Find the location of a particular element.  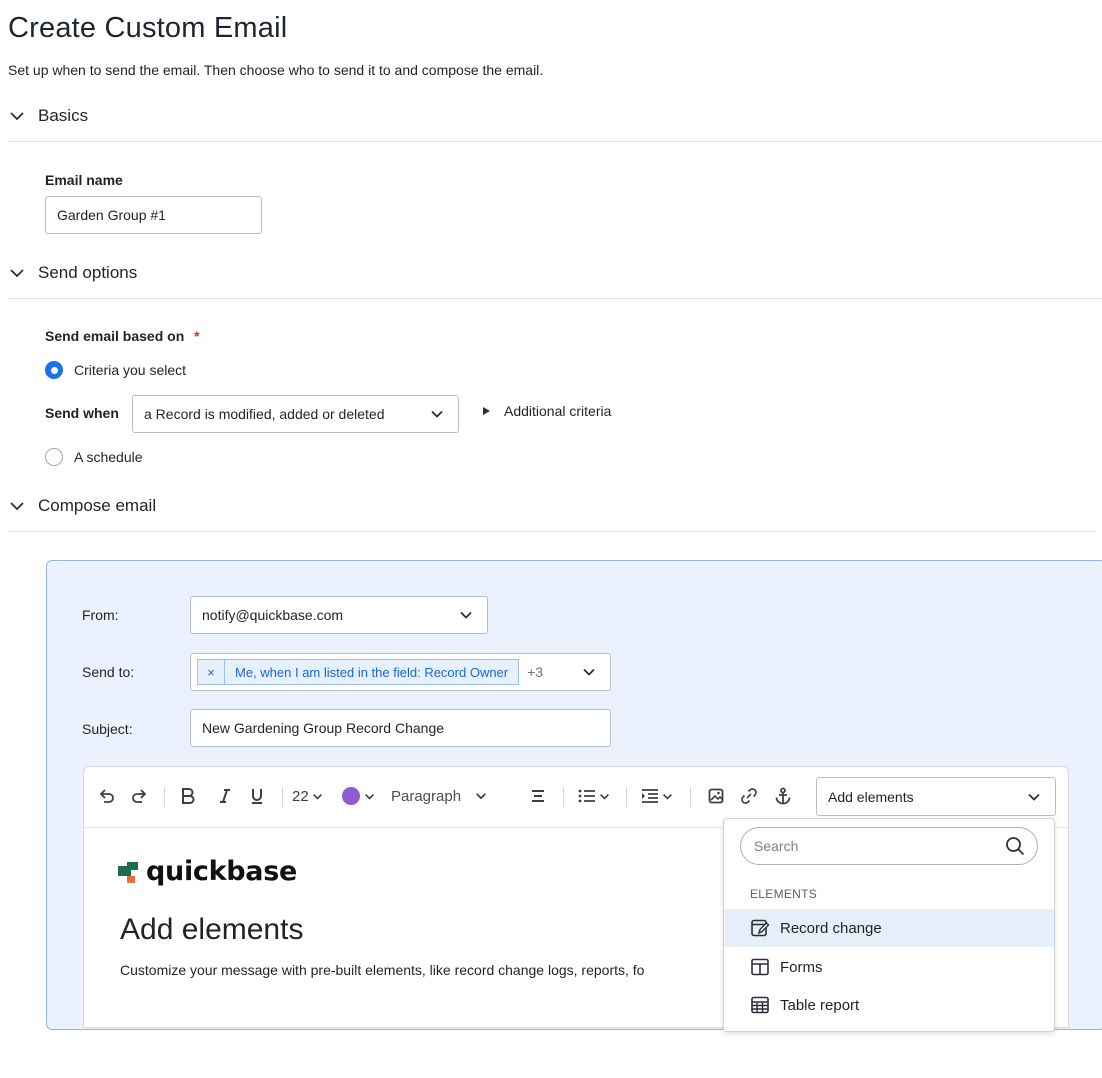

redo-icon is located at coordinates (139, 796).